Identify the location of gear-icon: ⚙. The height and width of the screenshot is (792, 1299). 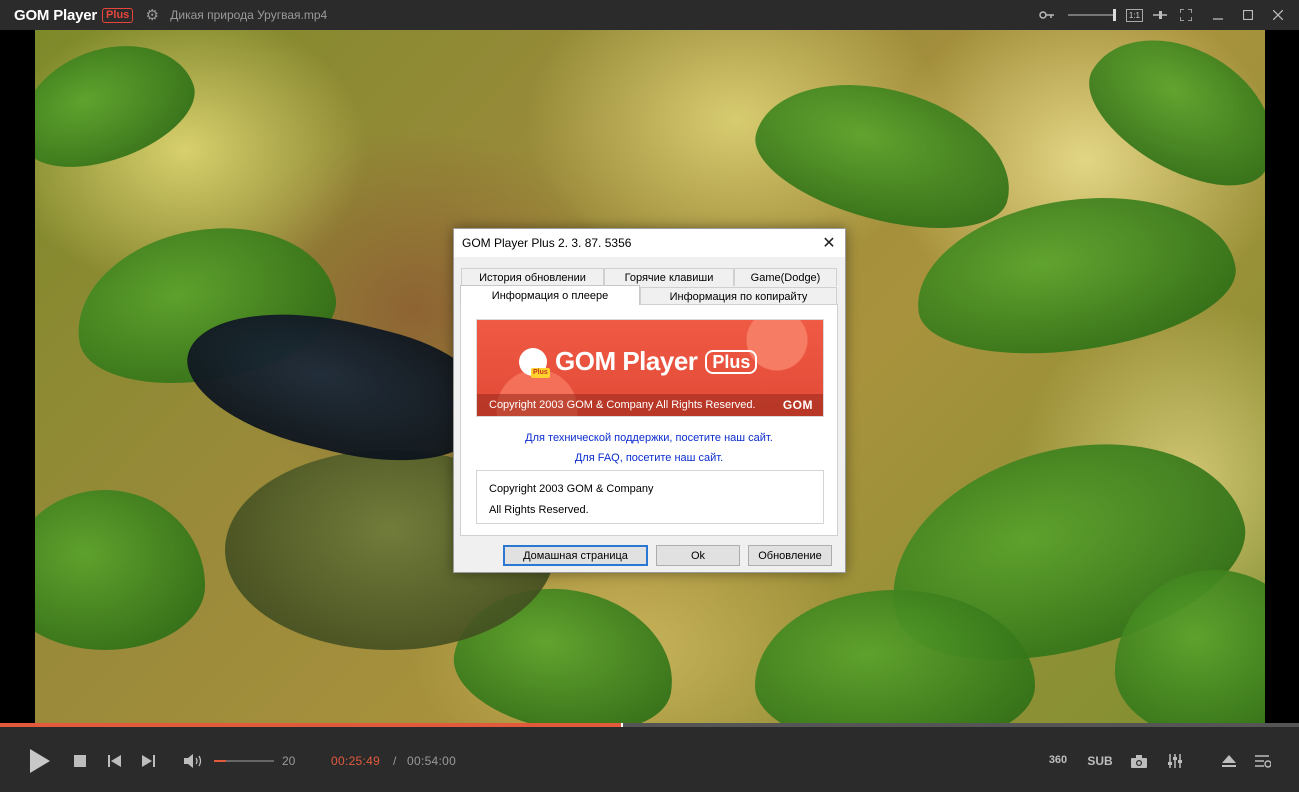
(152, 15).